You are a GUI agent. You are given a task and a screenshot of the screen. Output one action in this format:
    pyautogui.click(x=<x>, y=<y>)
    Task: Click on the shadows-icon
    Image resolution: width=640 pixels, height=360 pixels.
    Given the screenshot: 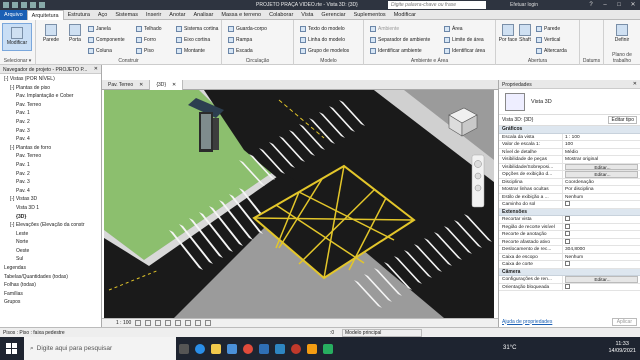 What is the action you would take?
    pyautogui.click(x=168, y=323)
    